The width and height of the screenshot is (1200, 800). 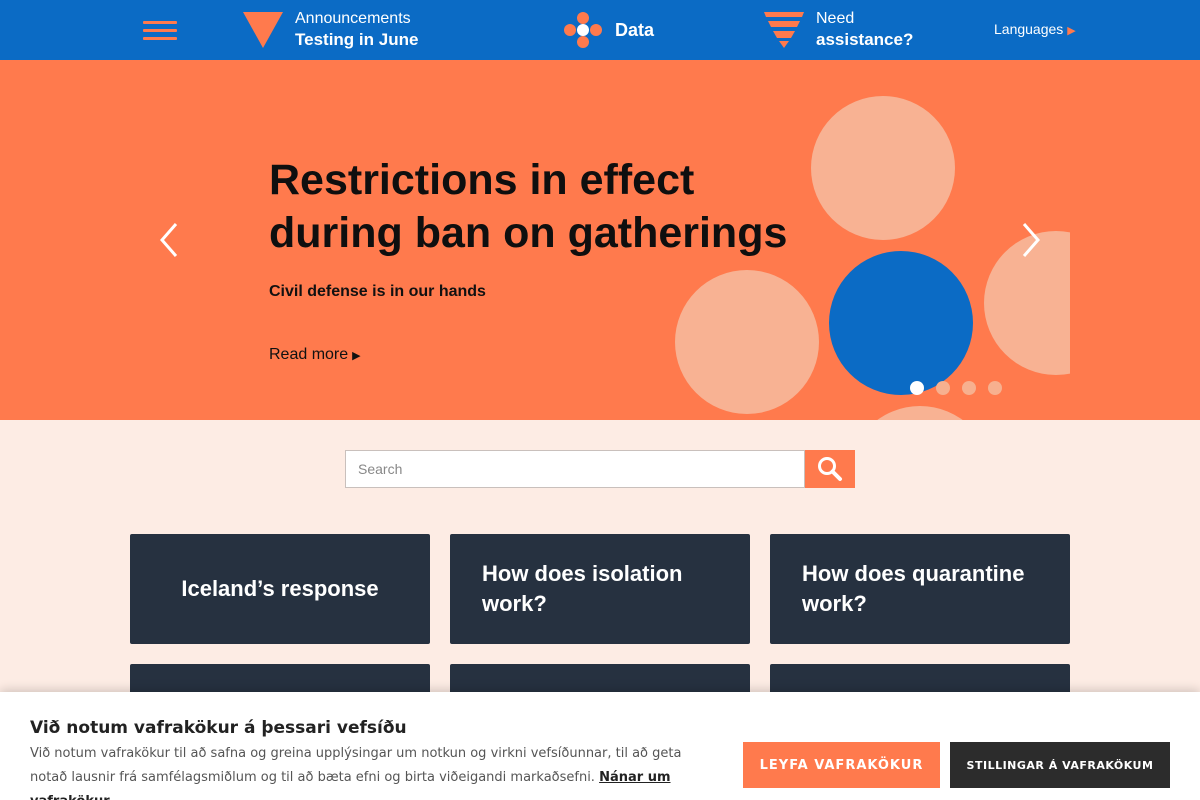 I want to click on announcements-headline: Testing in June, so click(x=357, y=39).